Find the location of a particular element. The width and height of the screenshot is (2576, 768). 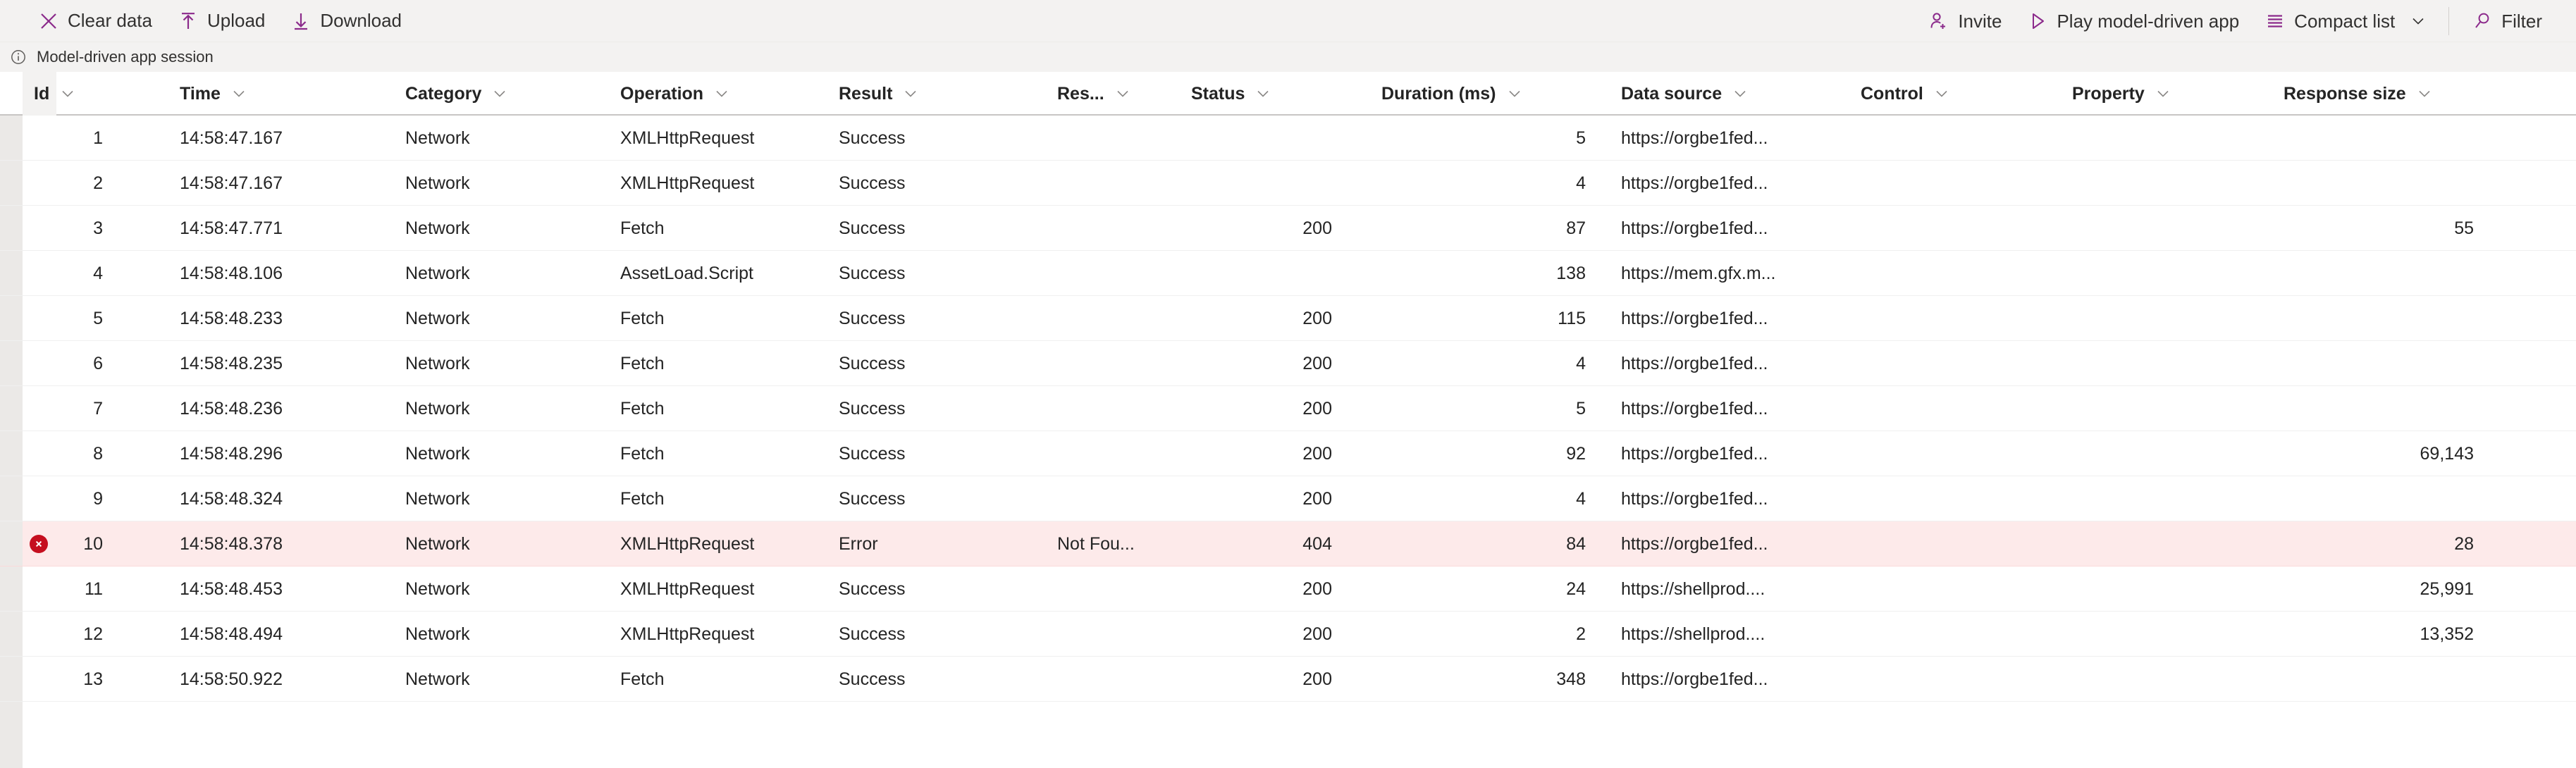

session-info-bar: Model-driven app session is located at coordinates (1288, 57).